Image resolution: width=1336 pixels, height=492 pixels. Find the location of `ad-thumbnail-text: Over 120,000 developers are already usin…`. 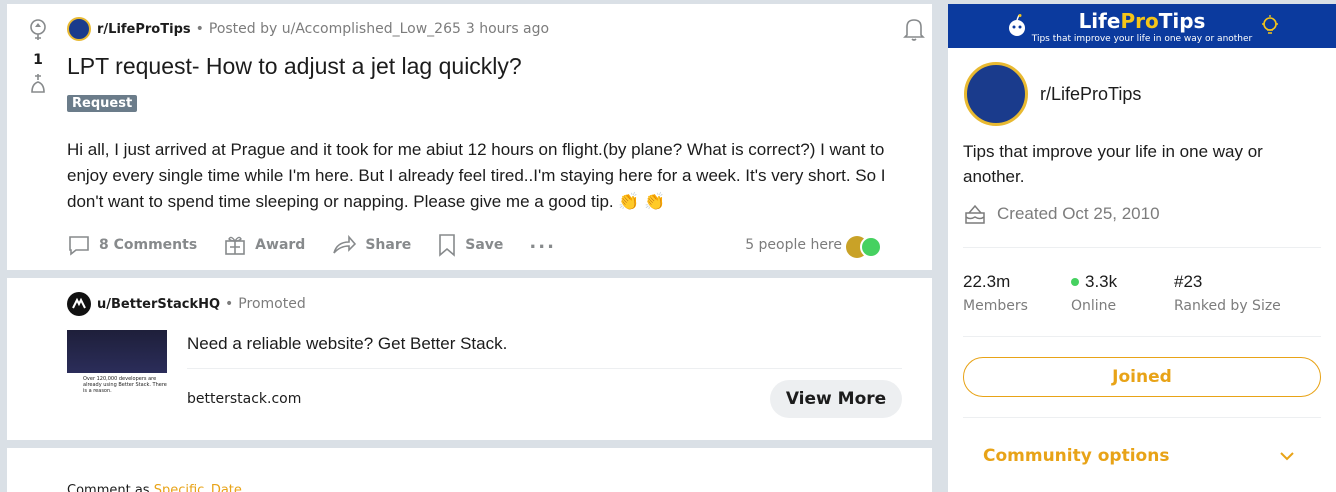

ad-thumbnail-text: Over 120,000 developers are already usin… is located at coordinates (125, 385).